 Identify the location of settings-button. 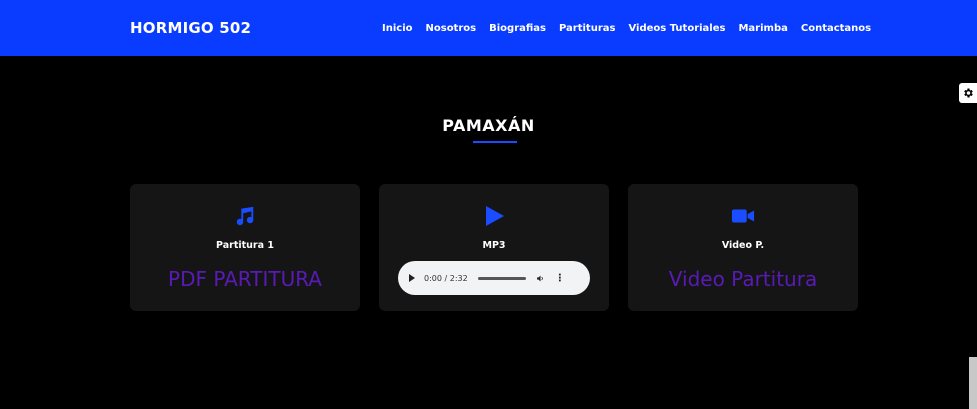
(968, 93).